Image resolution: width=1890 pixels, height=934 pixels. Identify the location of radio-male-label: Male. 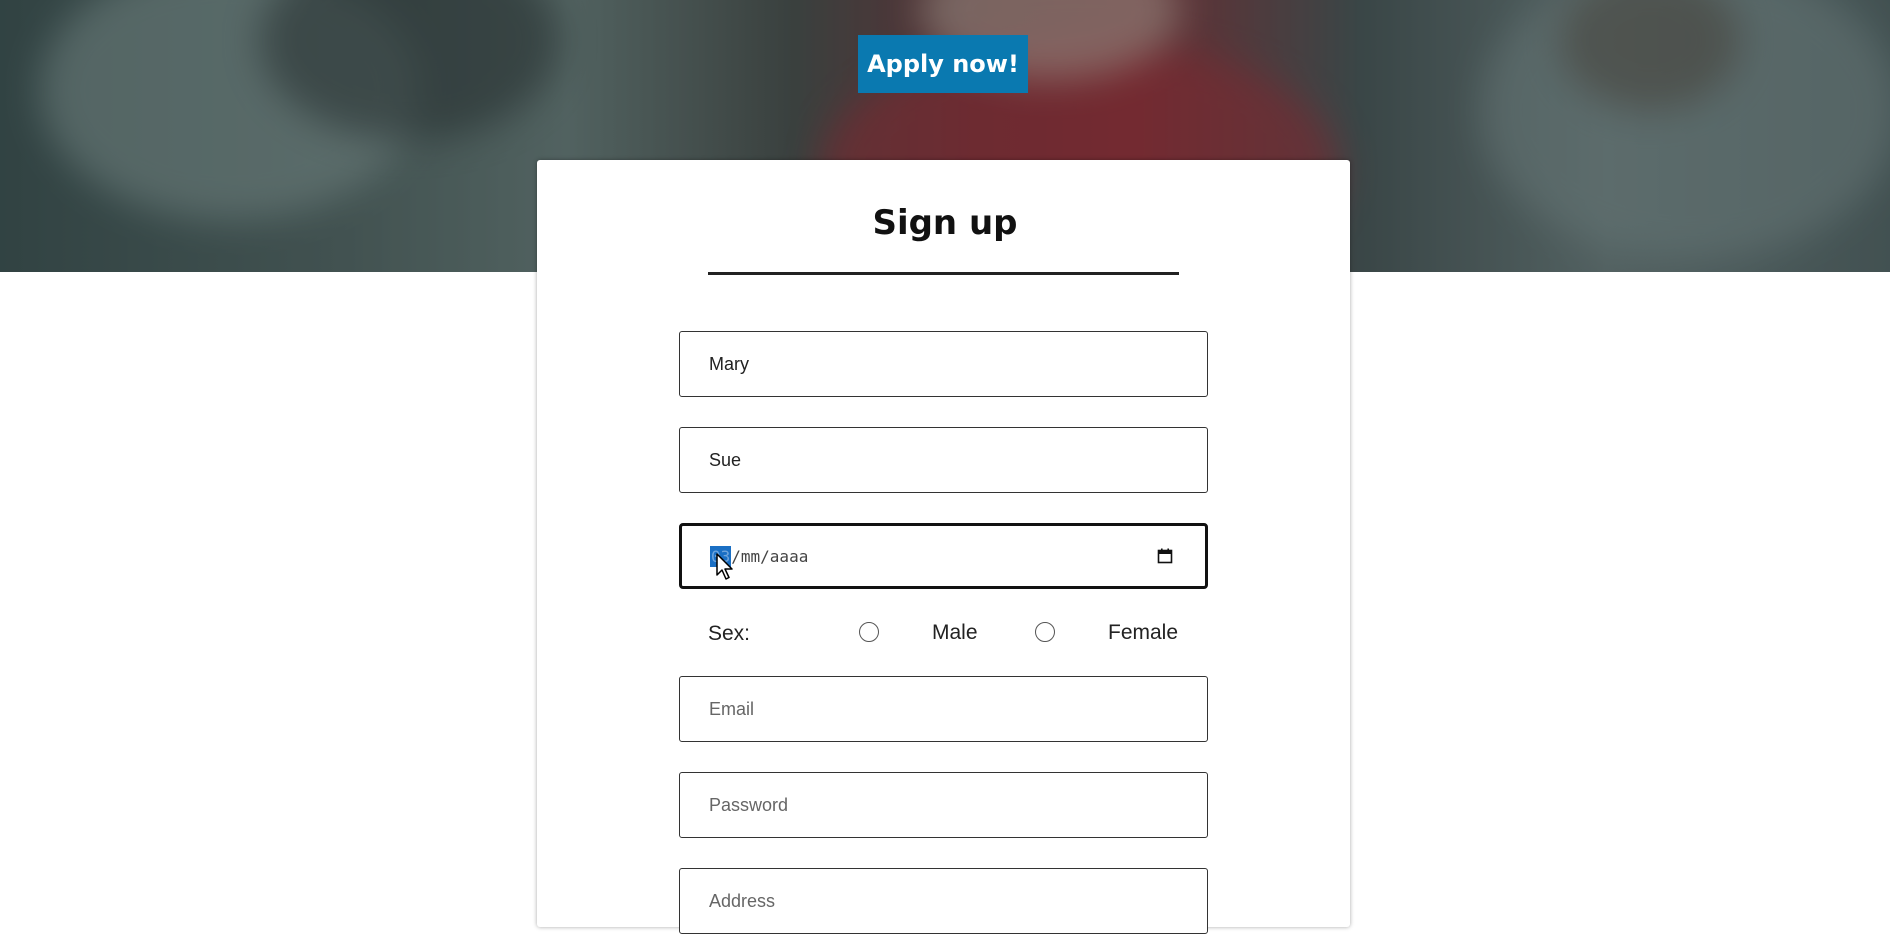
(955, 633).